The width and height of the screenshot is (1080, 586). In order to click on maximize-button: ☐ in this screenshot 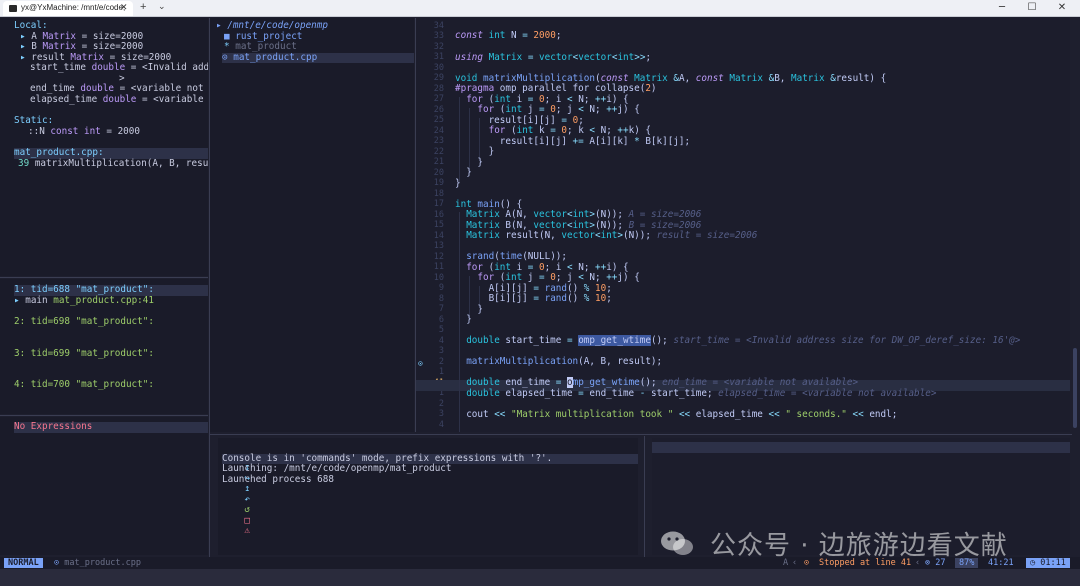, I will do `click(1032, 8)`.